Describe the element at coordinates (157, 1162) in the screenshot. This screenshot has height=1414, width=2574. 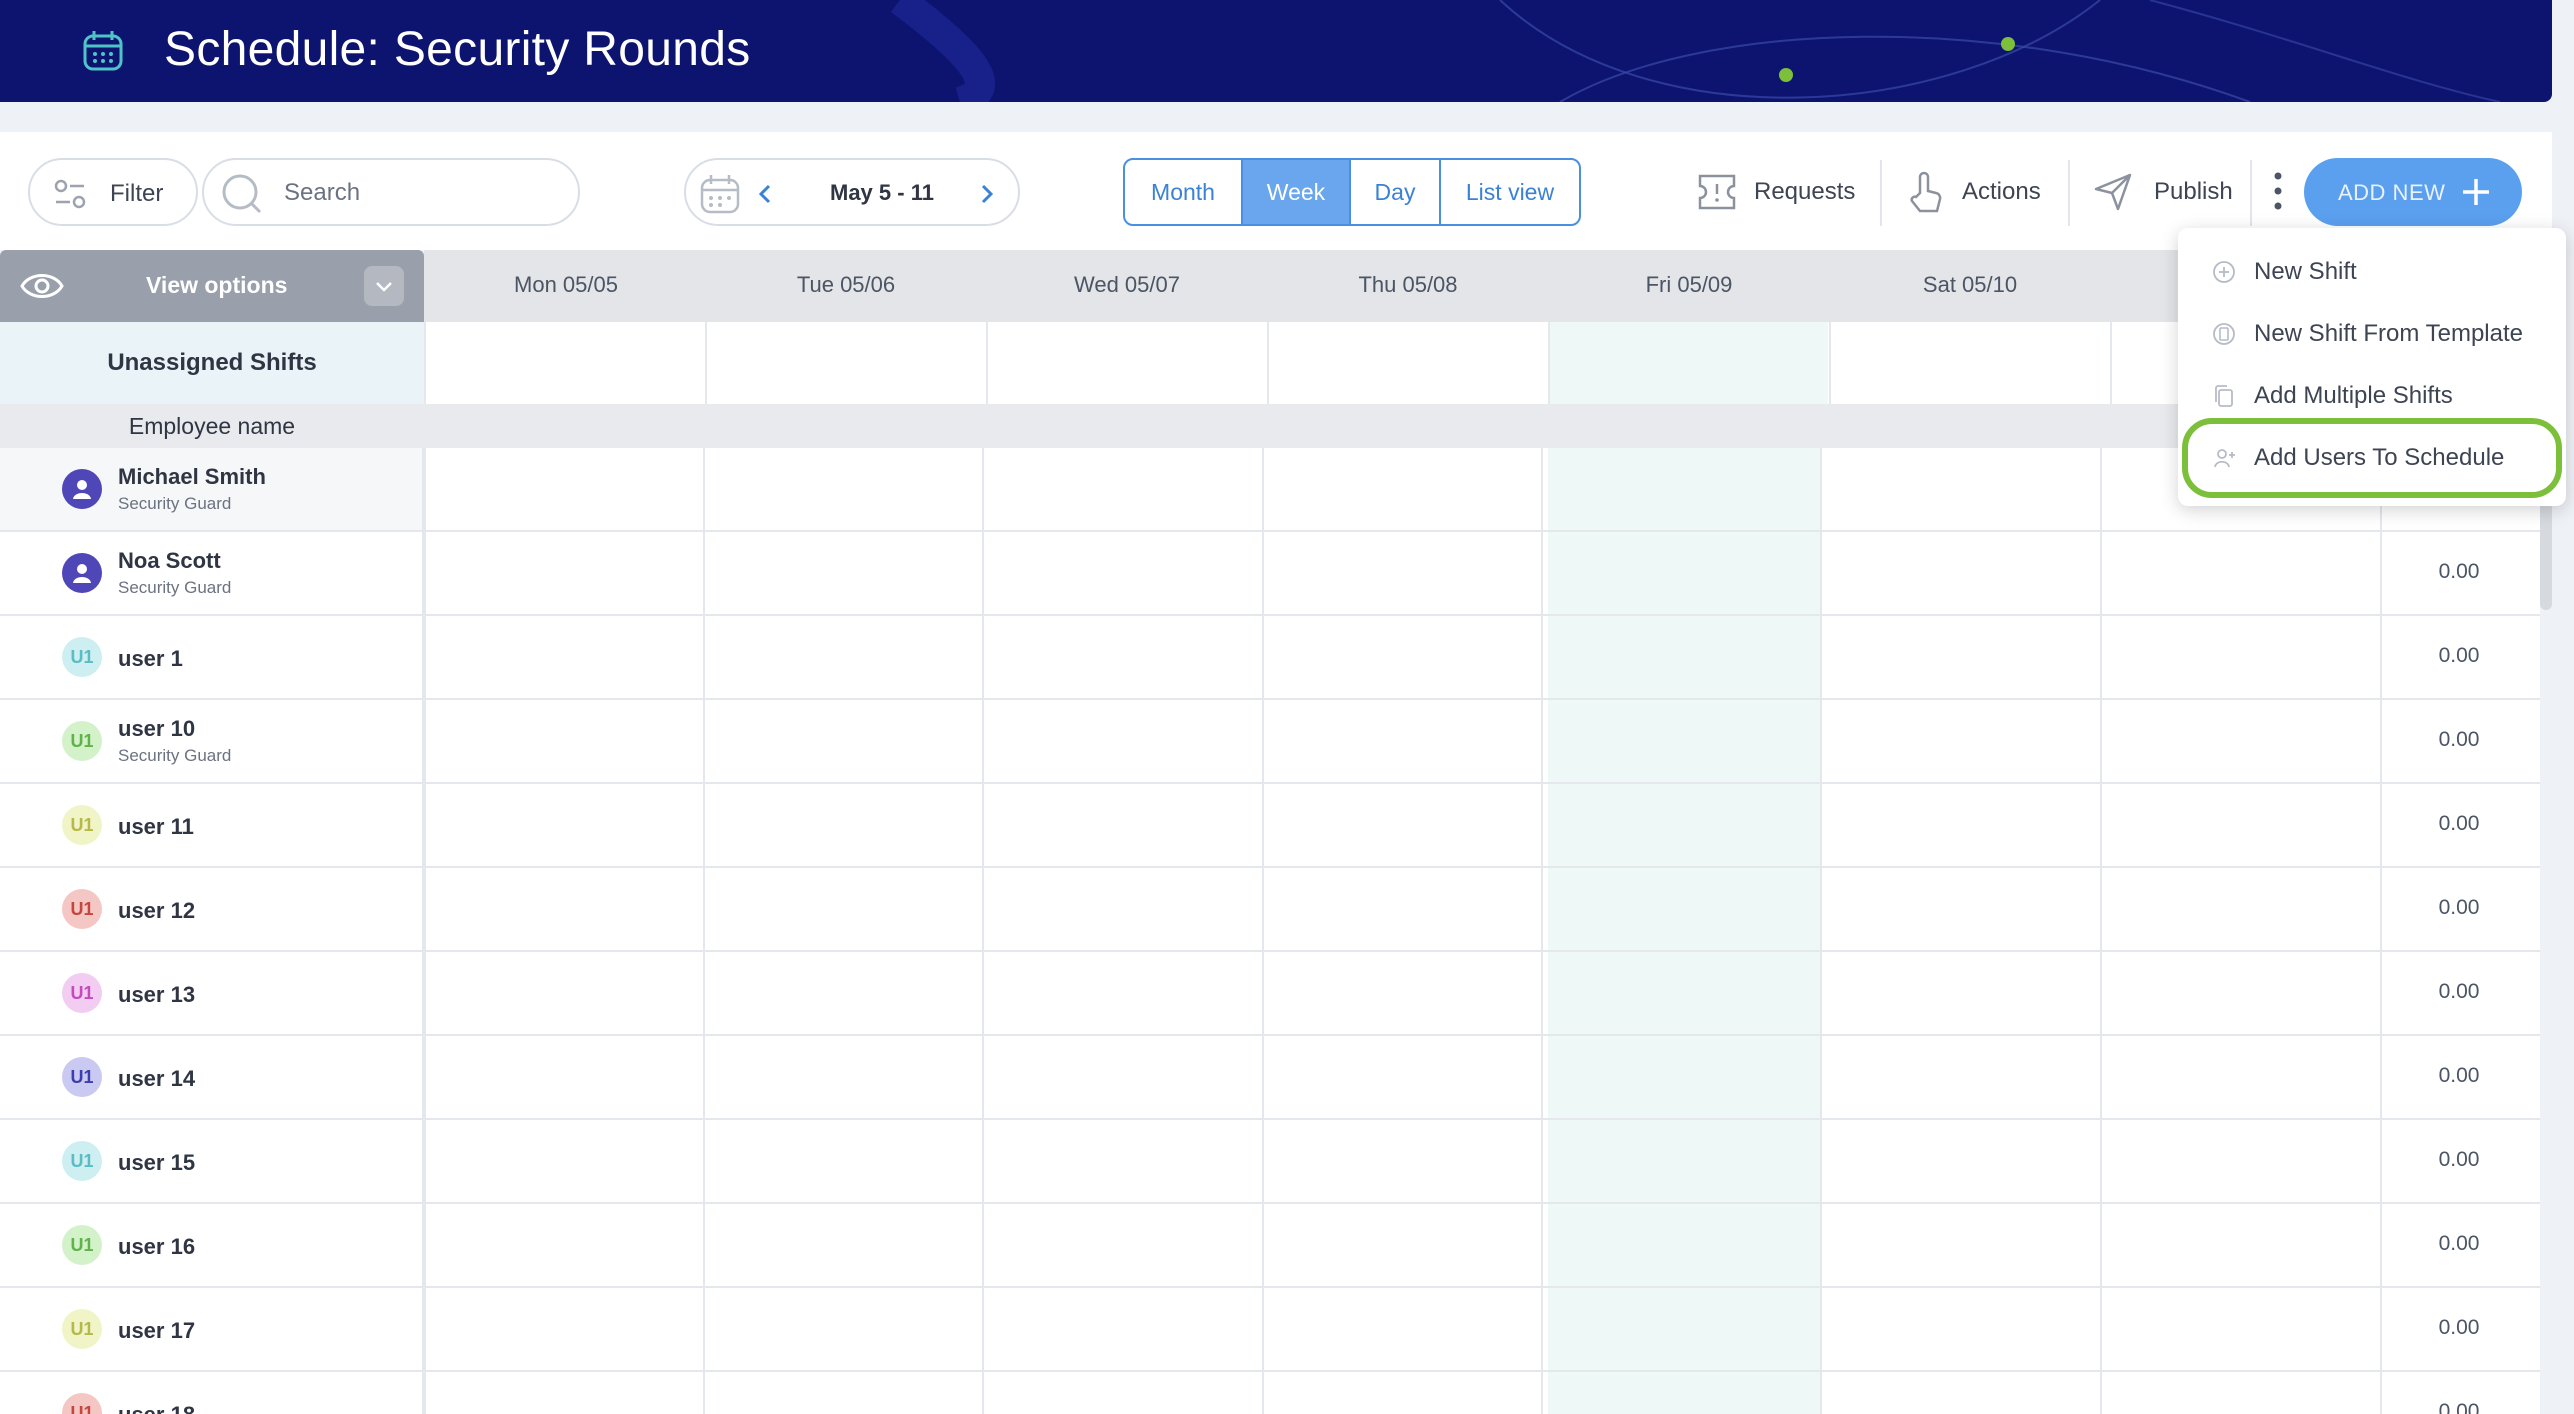
I see `employee-name: user 15` at that location.